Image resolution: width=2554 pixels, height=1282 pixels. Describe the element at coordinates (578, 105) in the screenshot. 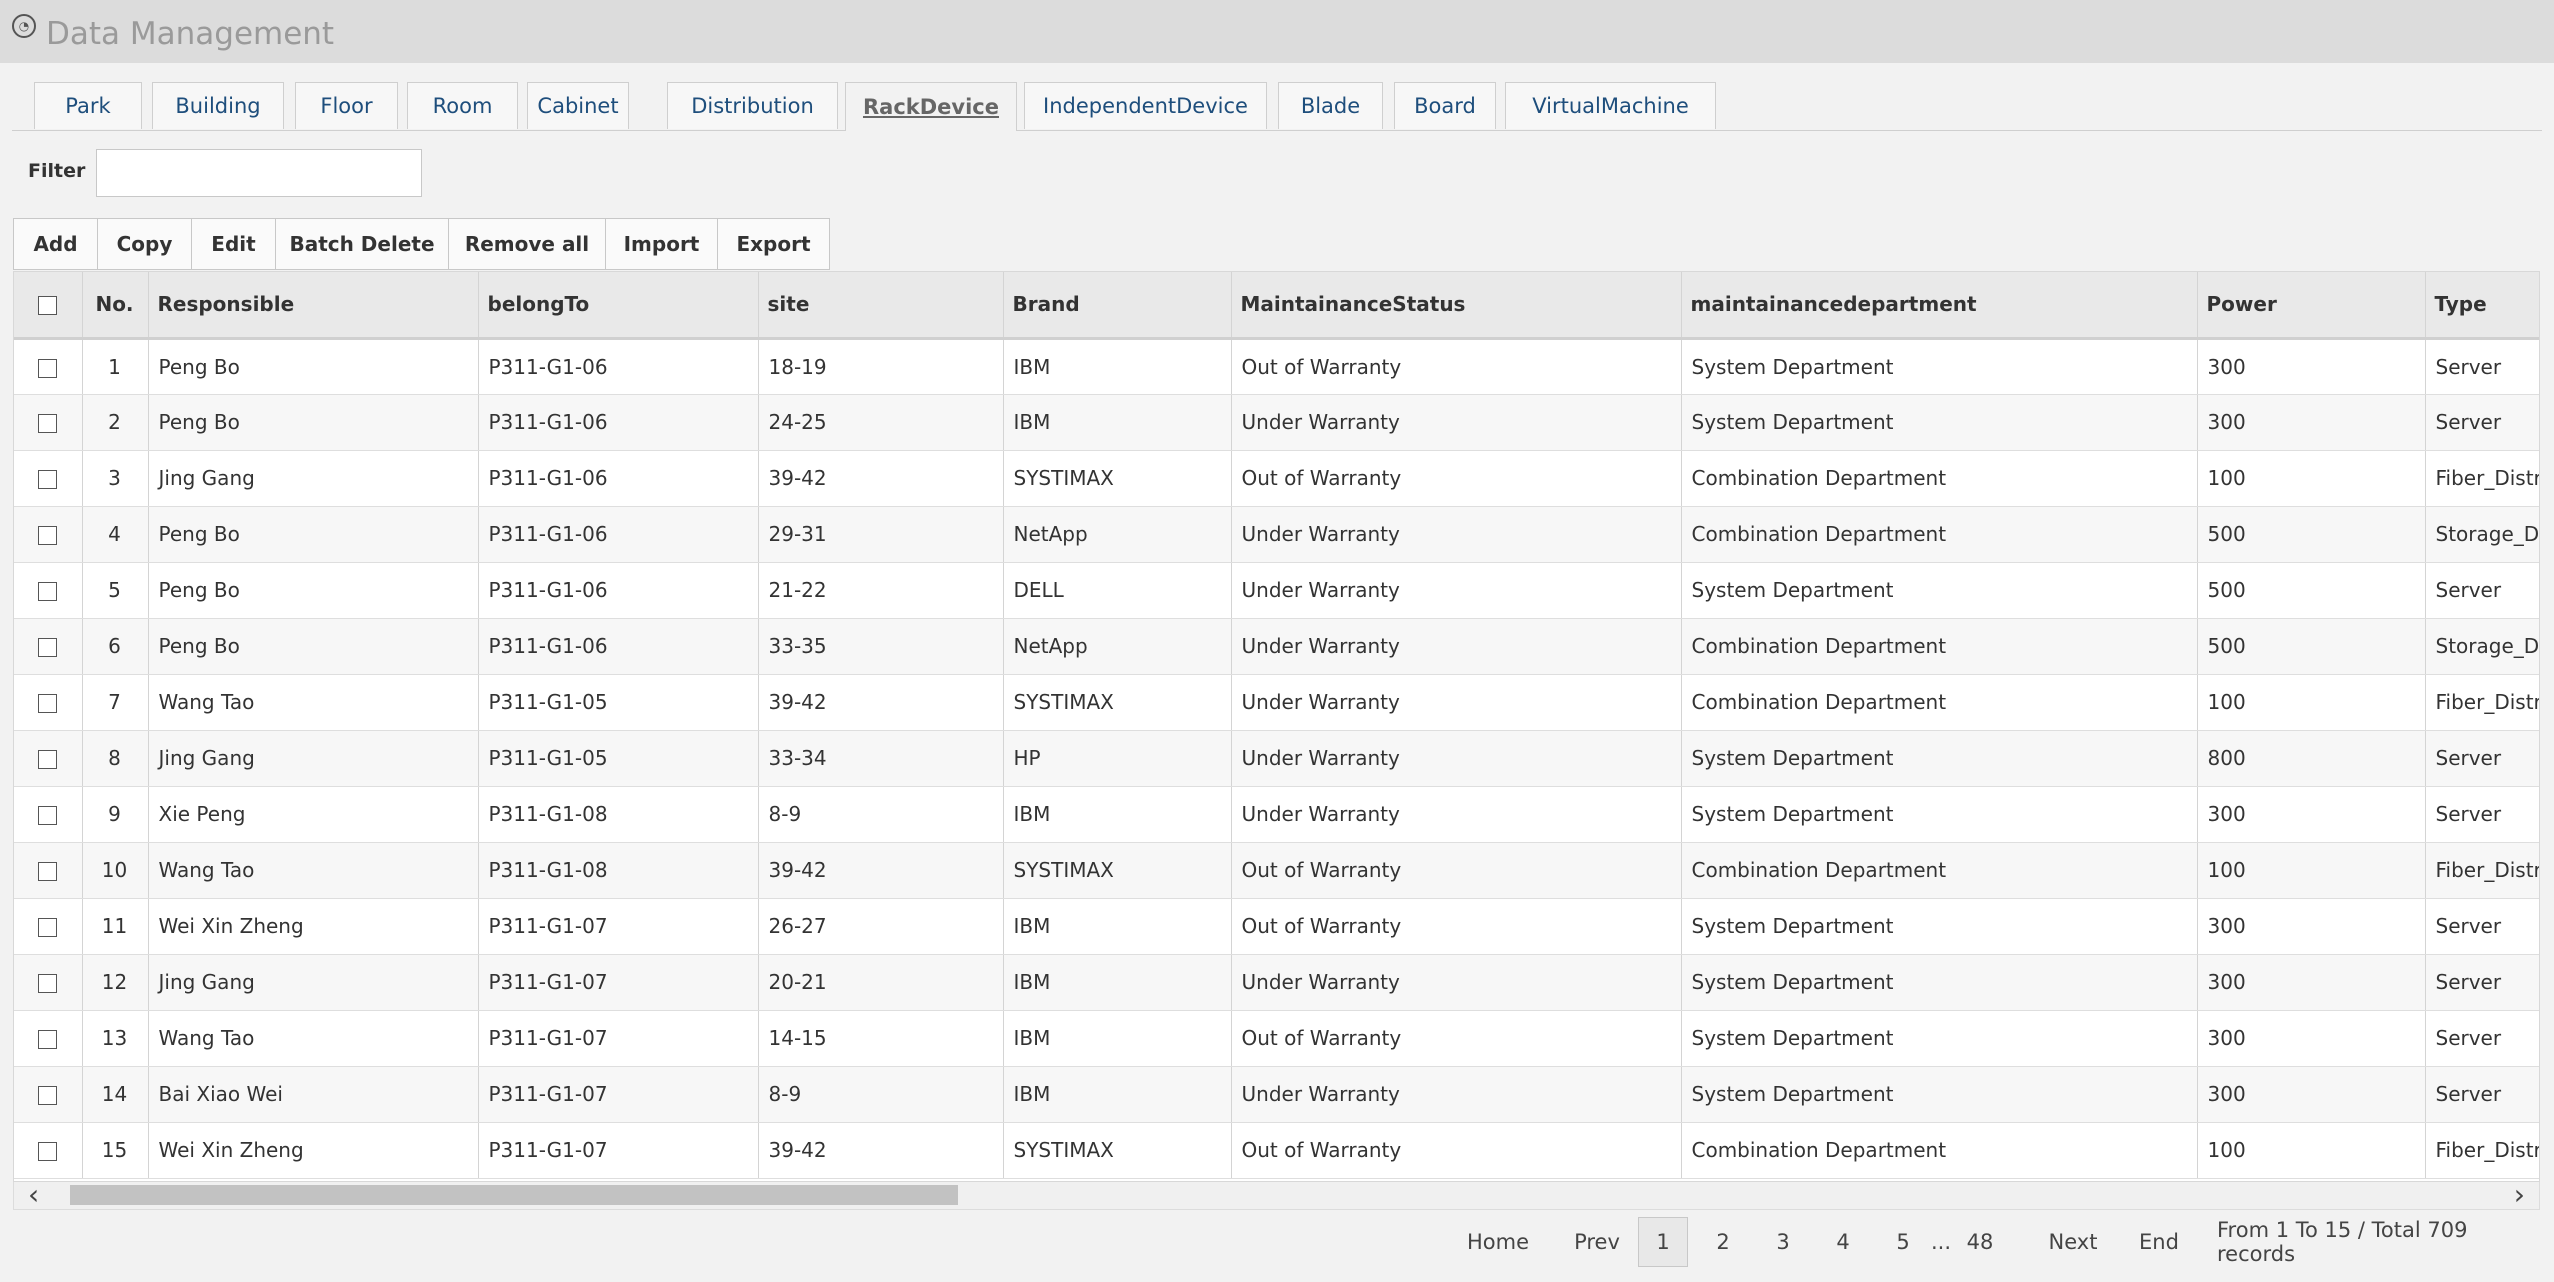

I see `tab-cabinet: Cabinet` at that location.